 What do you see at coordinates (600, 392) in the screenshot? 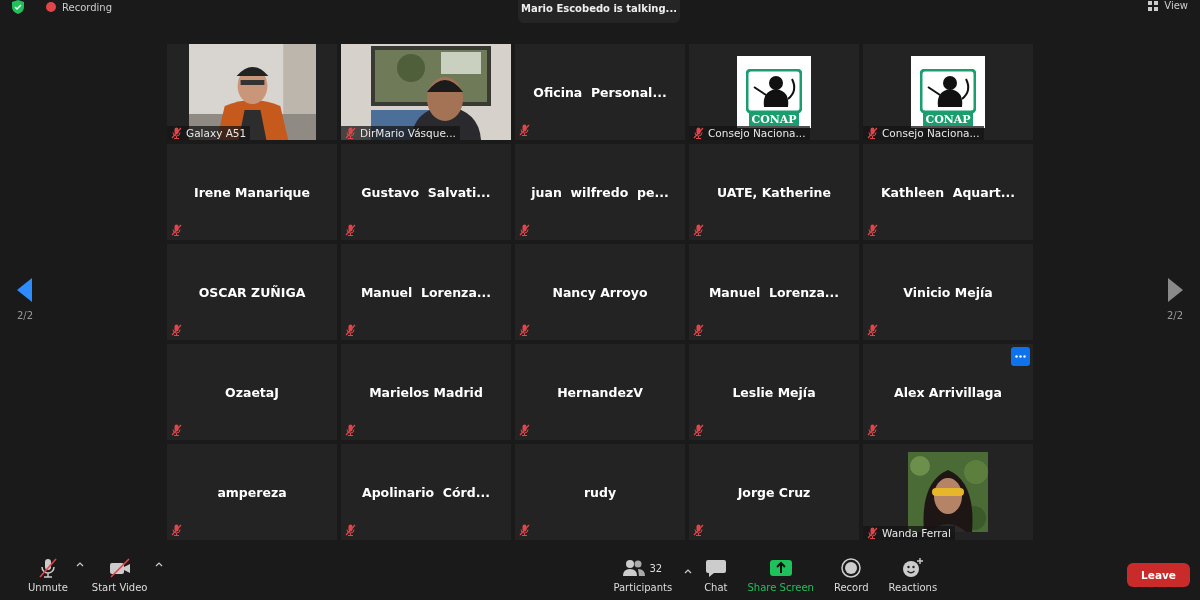
I see `participant-name: HernandezV` at bounding box center [600, 392].